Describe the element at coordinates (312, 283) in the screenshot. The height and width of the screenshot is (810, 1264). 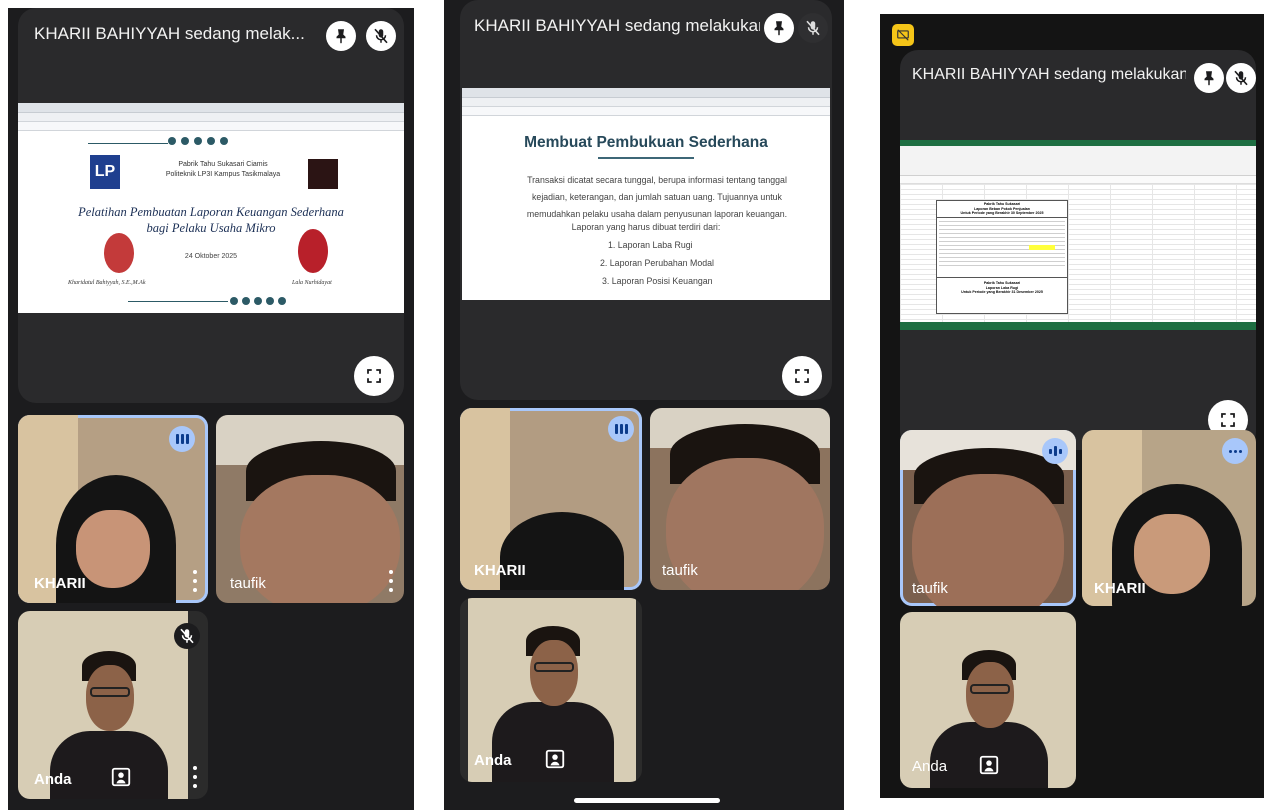
I see `presenter-name-right: Lala Nurhidayat` at that location.